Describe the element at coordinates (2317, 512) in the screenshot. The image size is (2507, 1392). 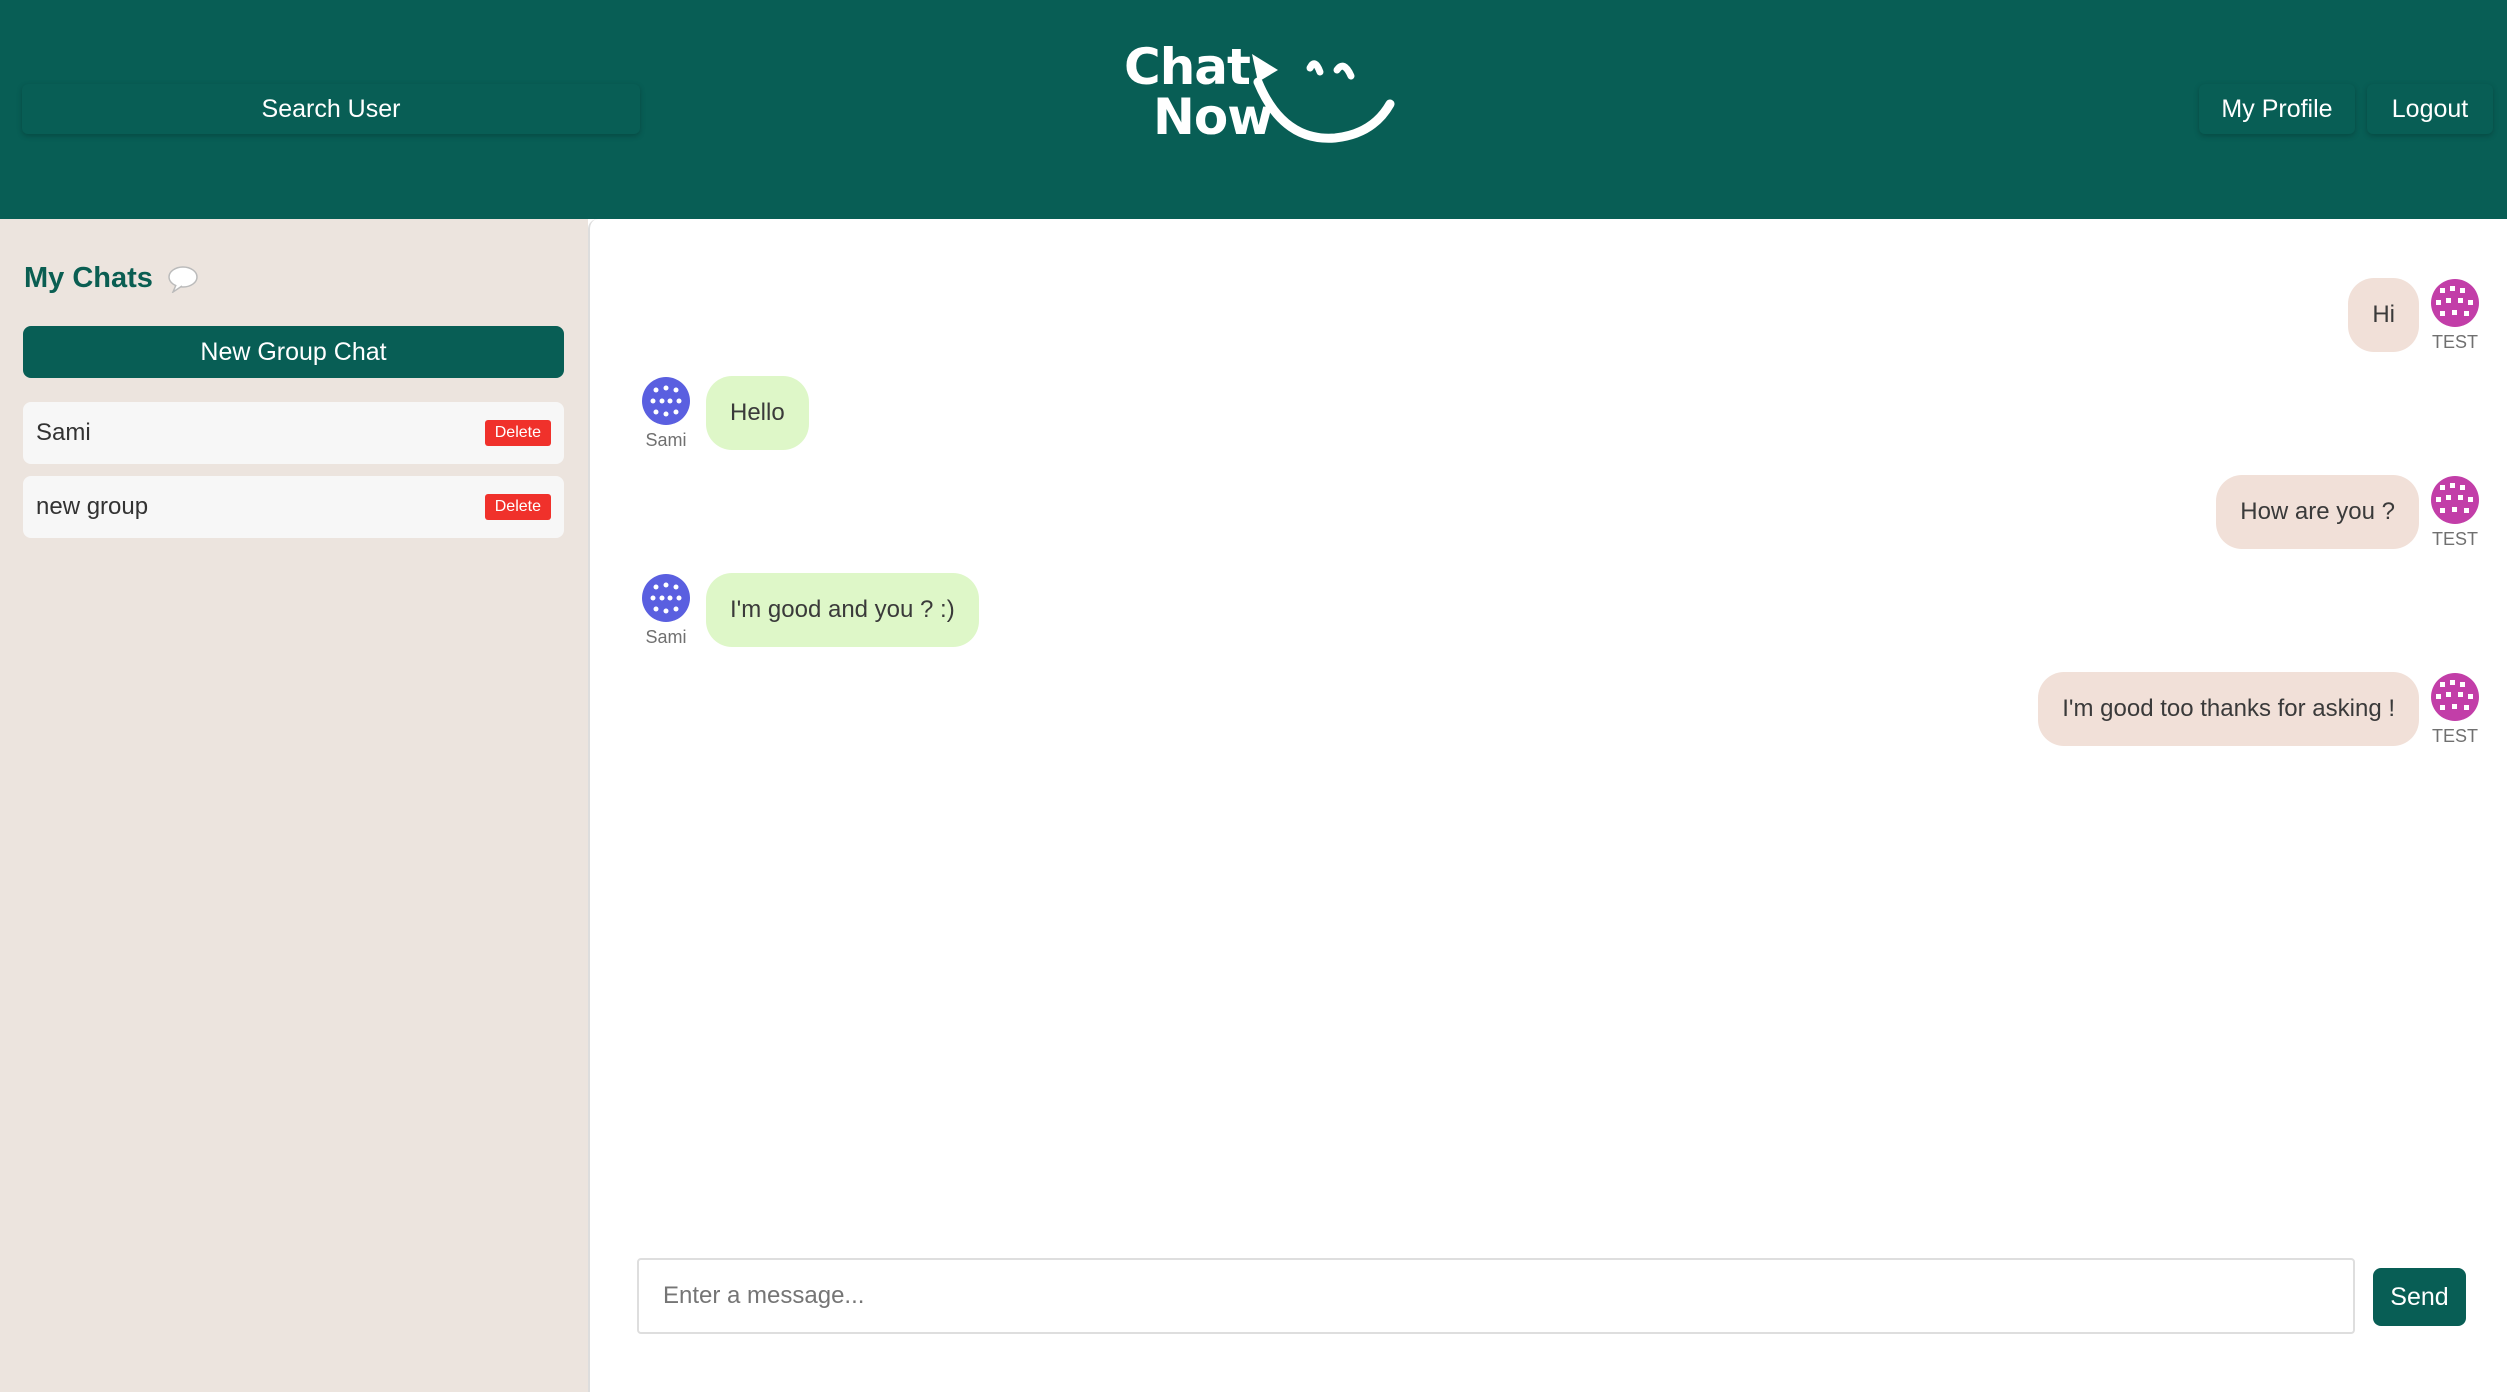
I see `message-bubble: How are you ?` at that location.